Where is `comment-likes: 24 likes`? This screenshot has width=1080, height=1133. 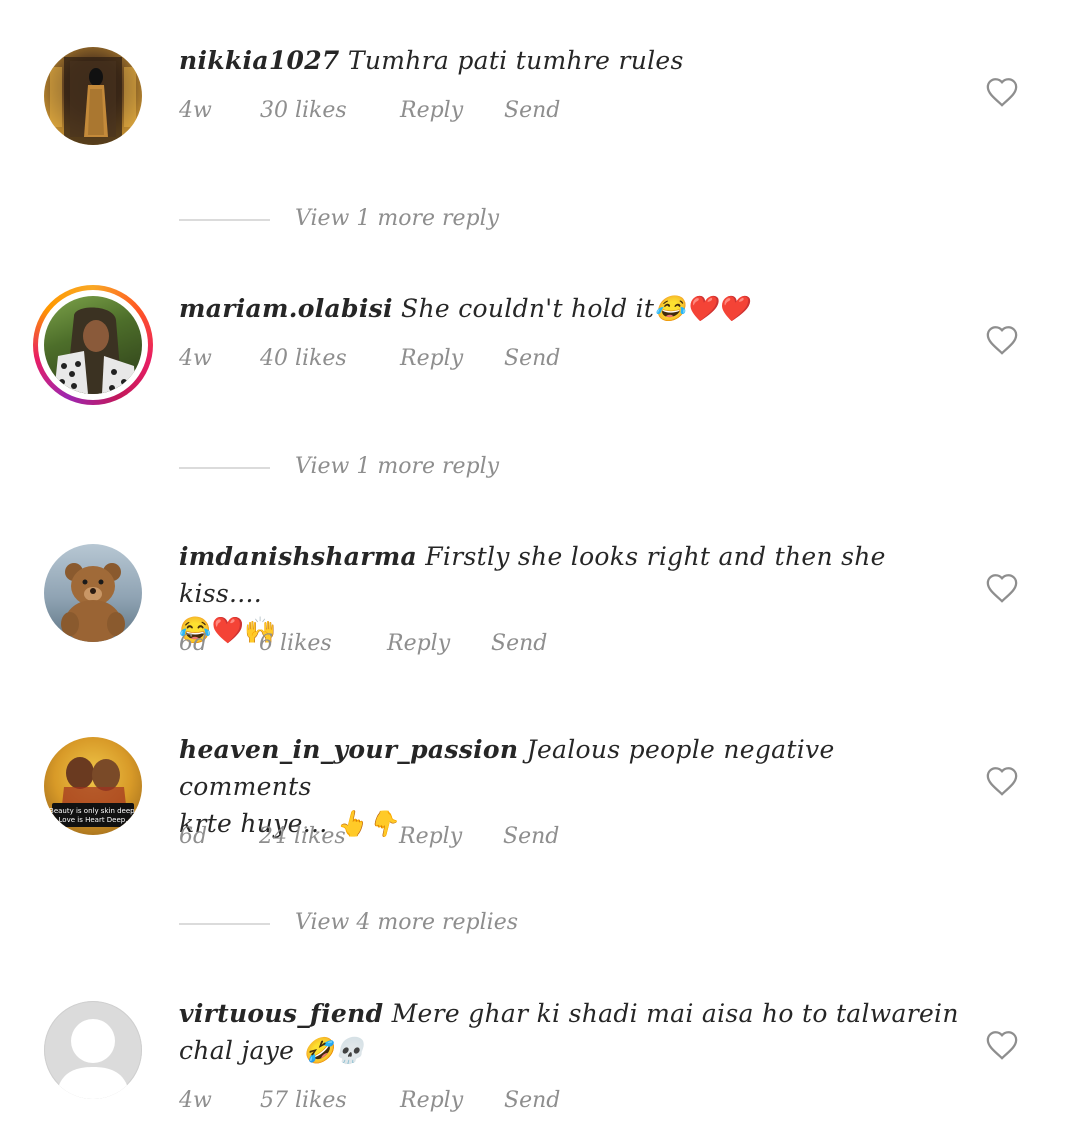
comment-likes: 24 likes is located at coordinates (302, 837).